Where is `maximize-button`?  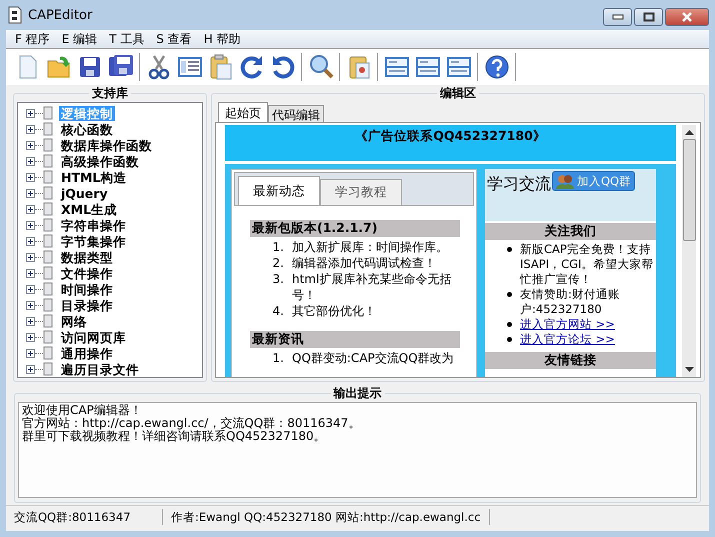
maximize-button is located at coordinates (648, 17).